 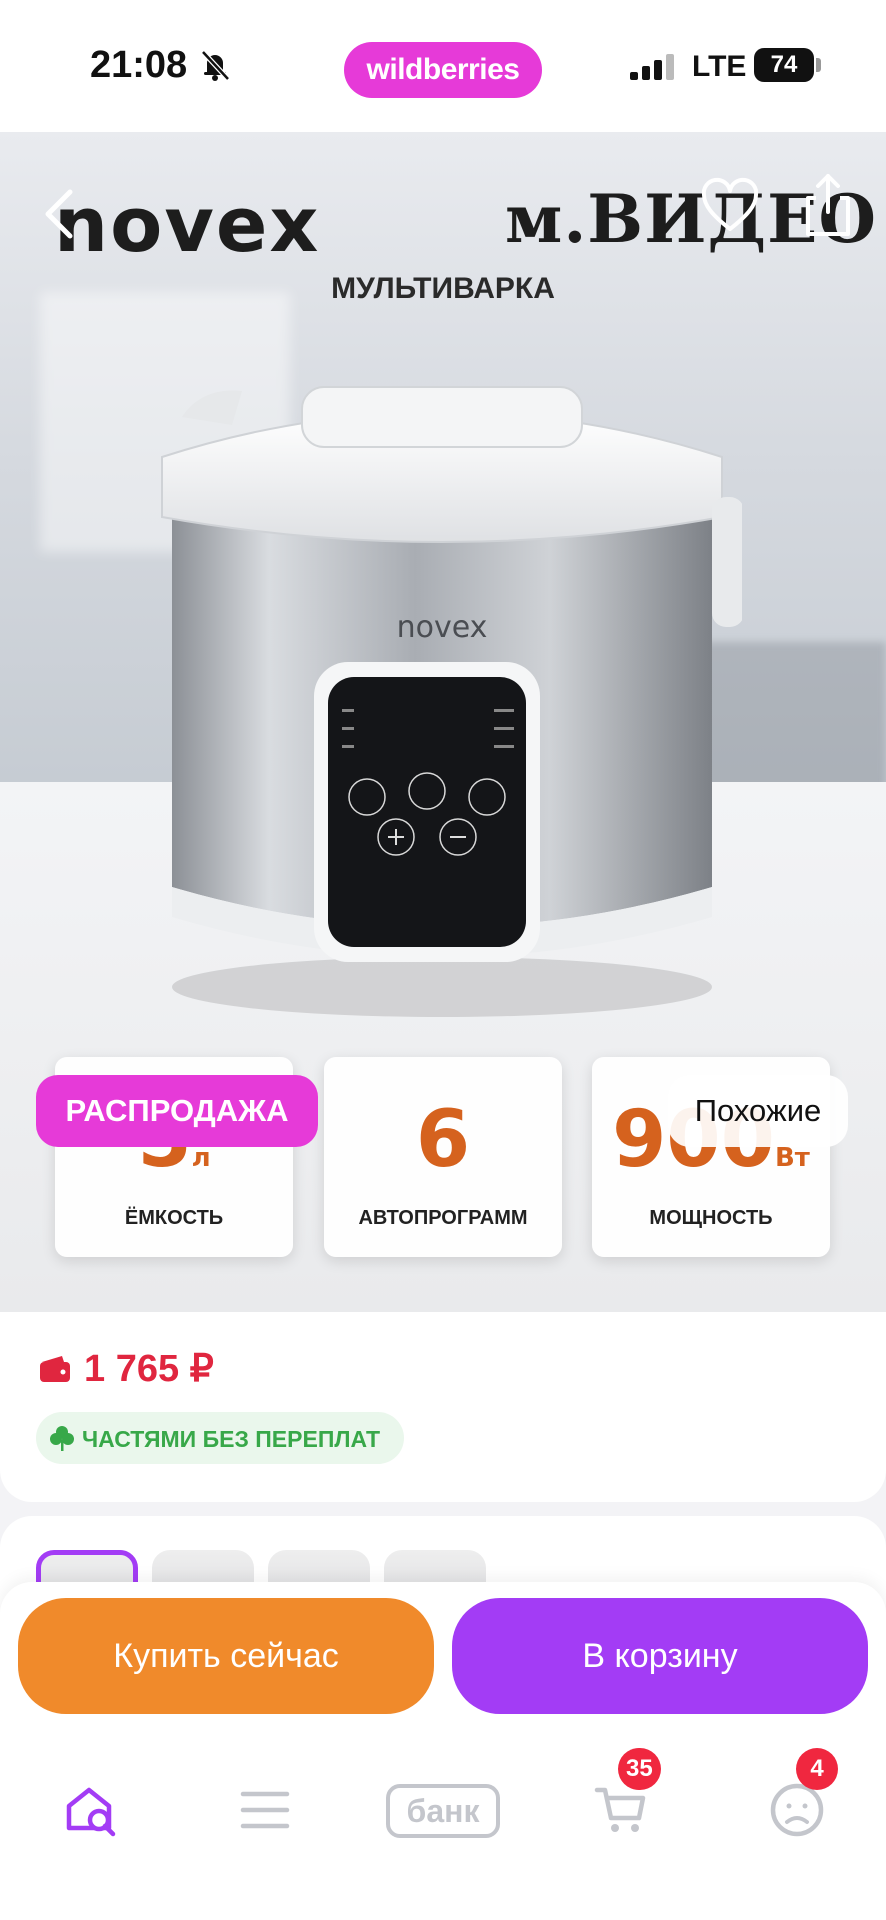 What do you see at coordinates (818, 65) in the screenshot?
I see `battery-tip` at bounding box center [818, 65].